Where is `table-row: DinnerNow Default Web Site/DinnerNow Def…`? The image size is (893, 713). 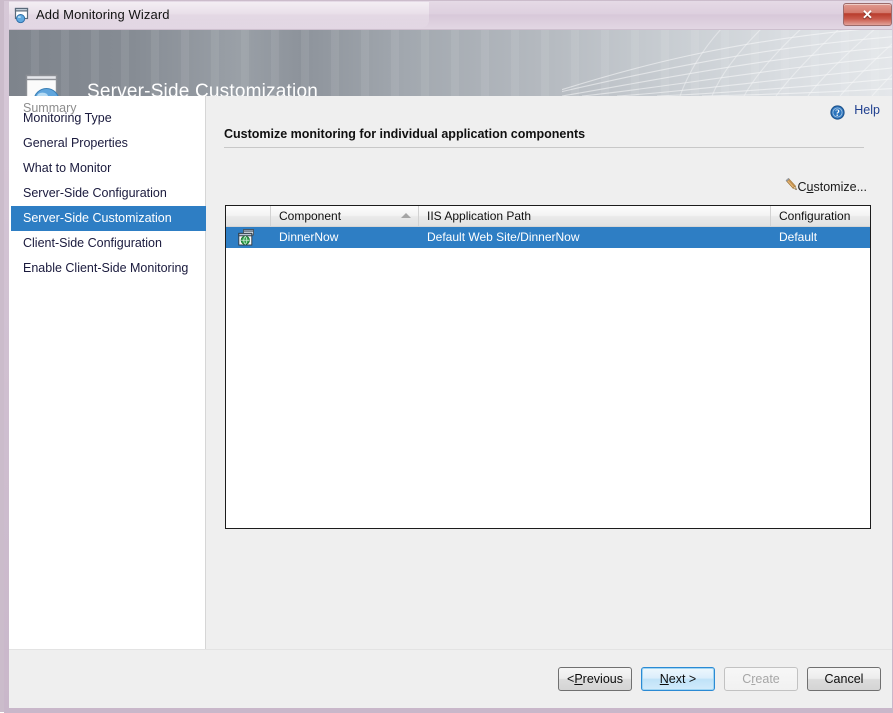
table-row: DinnerNow Default Web Site/DinnerNow Def… is located at coordinates (548, 237).